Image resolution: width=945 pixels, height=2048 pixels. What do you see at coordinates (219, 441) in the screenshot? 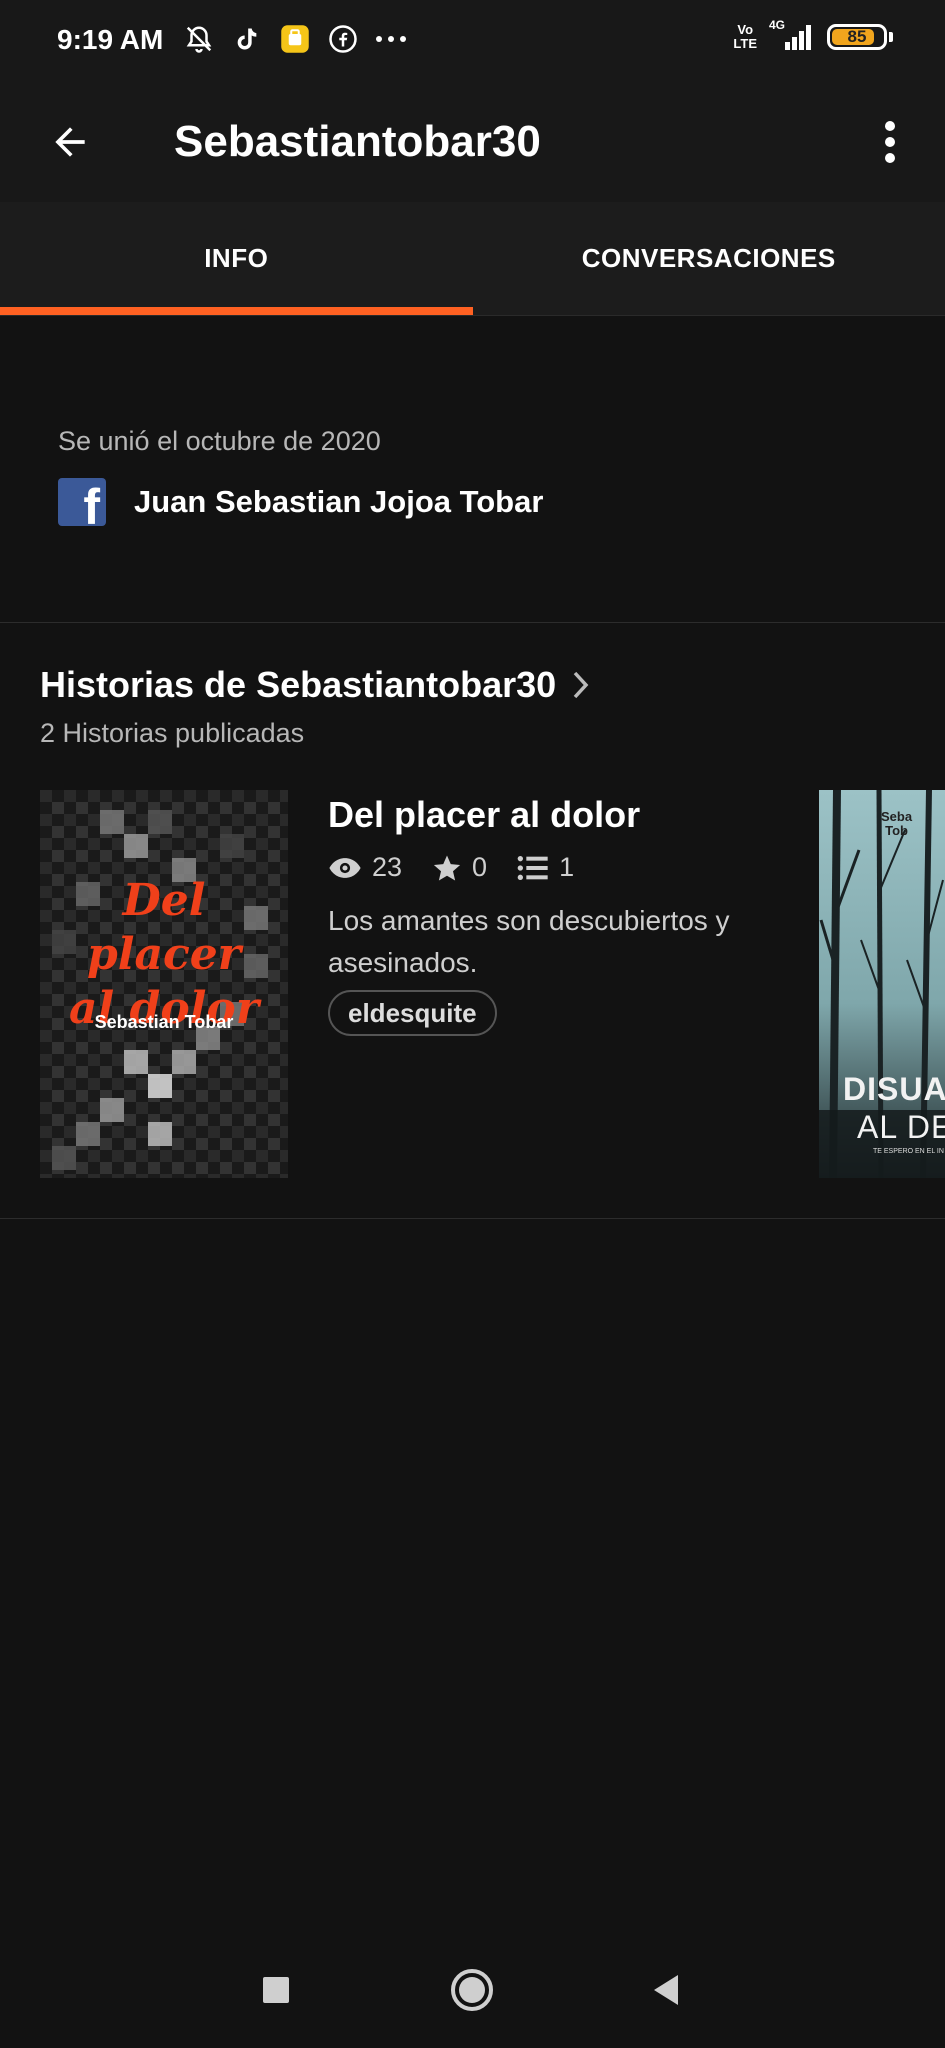
I see `joined-date: Se unió el octubre de 2020` at bounding box center [219, 441].